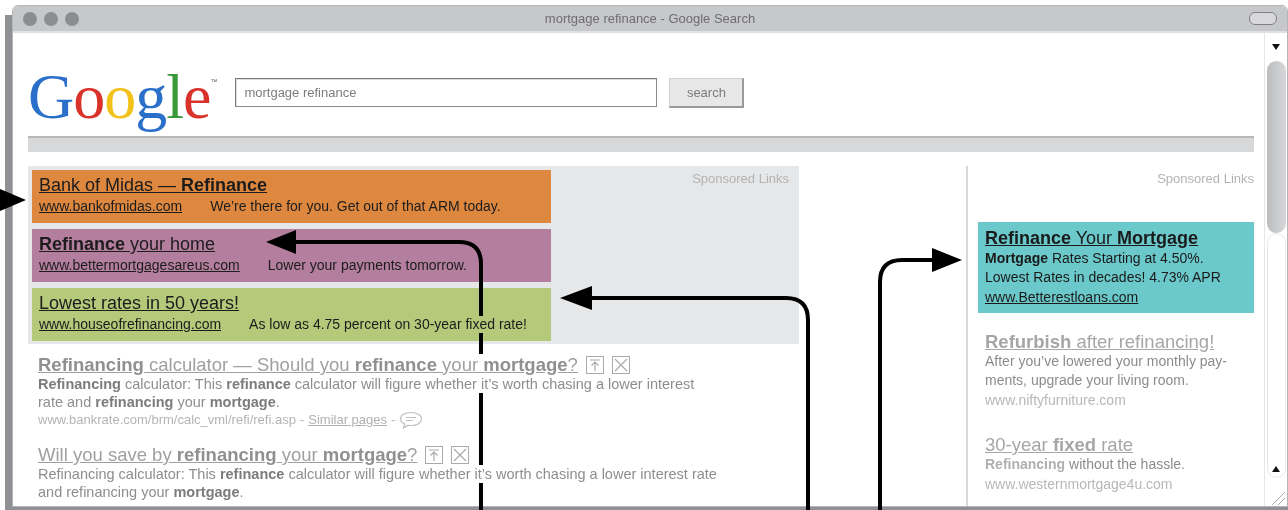 The width and height of the screenshot is (1288, 510). Describe the element at coordinates (308, 364) in the screenshot. I see `result-title-link: Refinancing calculator — Should you refinance your mortgage?` at that location.